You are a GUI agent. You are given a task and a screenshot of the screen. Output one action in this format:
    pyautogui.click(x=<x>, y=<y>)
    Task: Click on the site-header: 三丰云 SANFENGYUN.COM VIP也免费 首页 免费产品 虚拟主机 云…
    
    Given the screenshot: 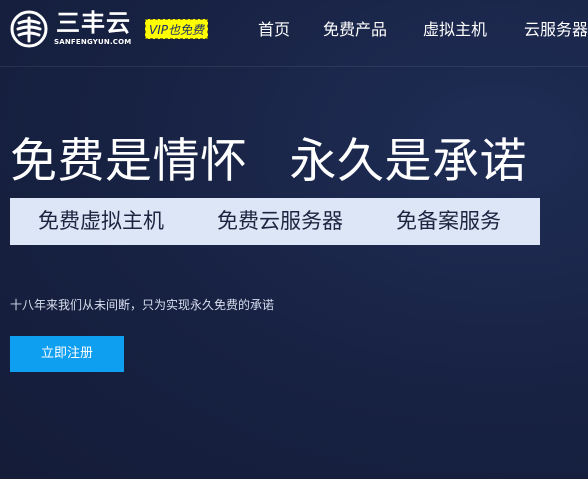 What is the action you would take?
    pyautogui.click(x=294, y=33)
    